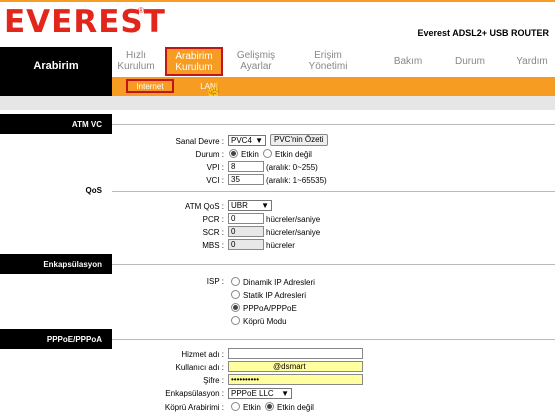  What do you see at coordinates (250, 154) in the screenshot?
I see `status-enabled-text: Etkin` at bounding box center [250, 154].